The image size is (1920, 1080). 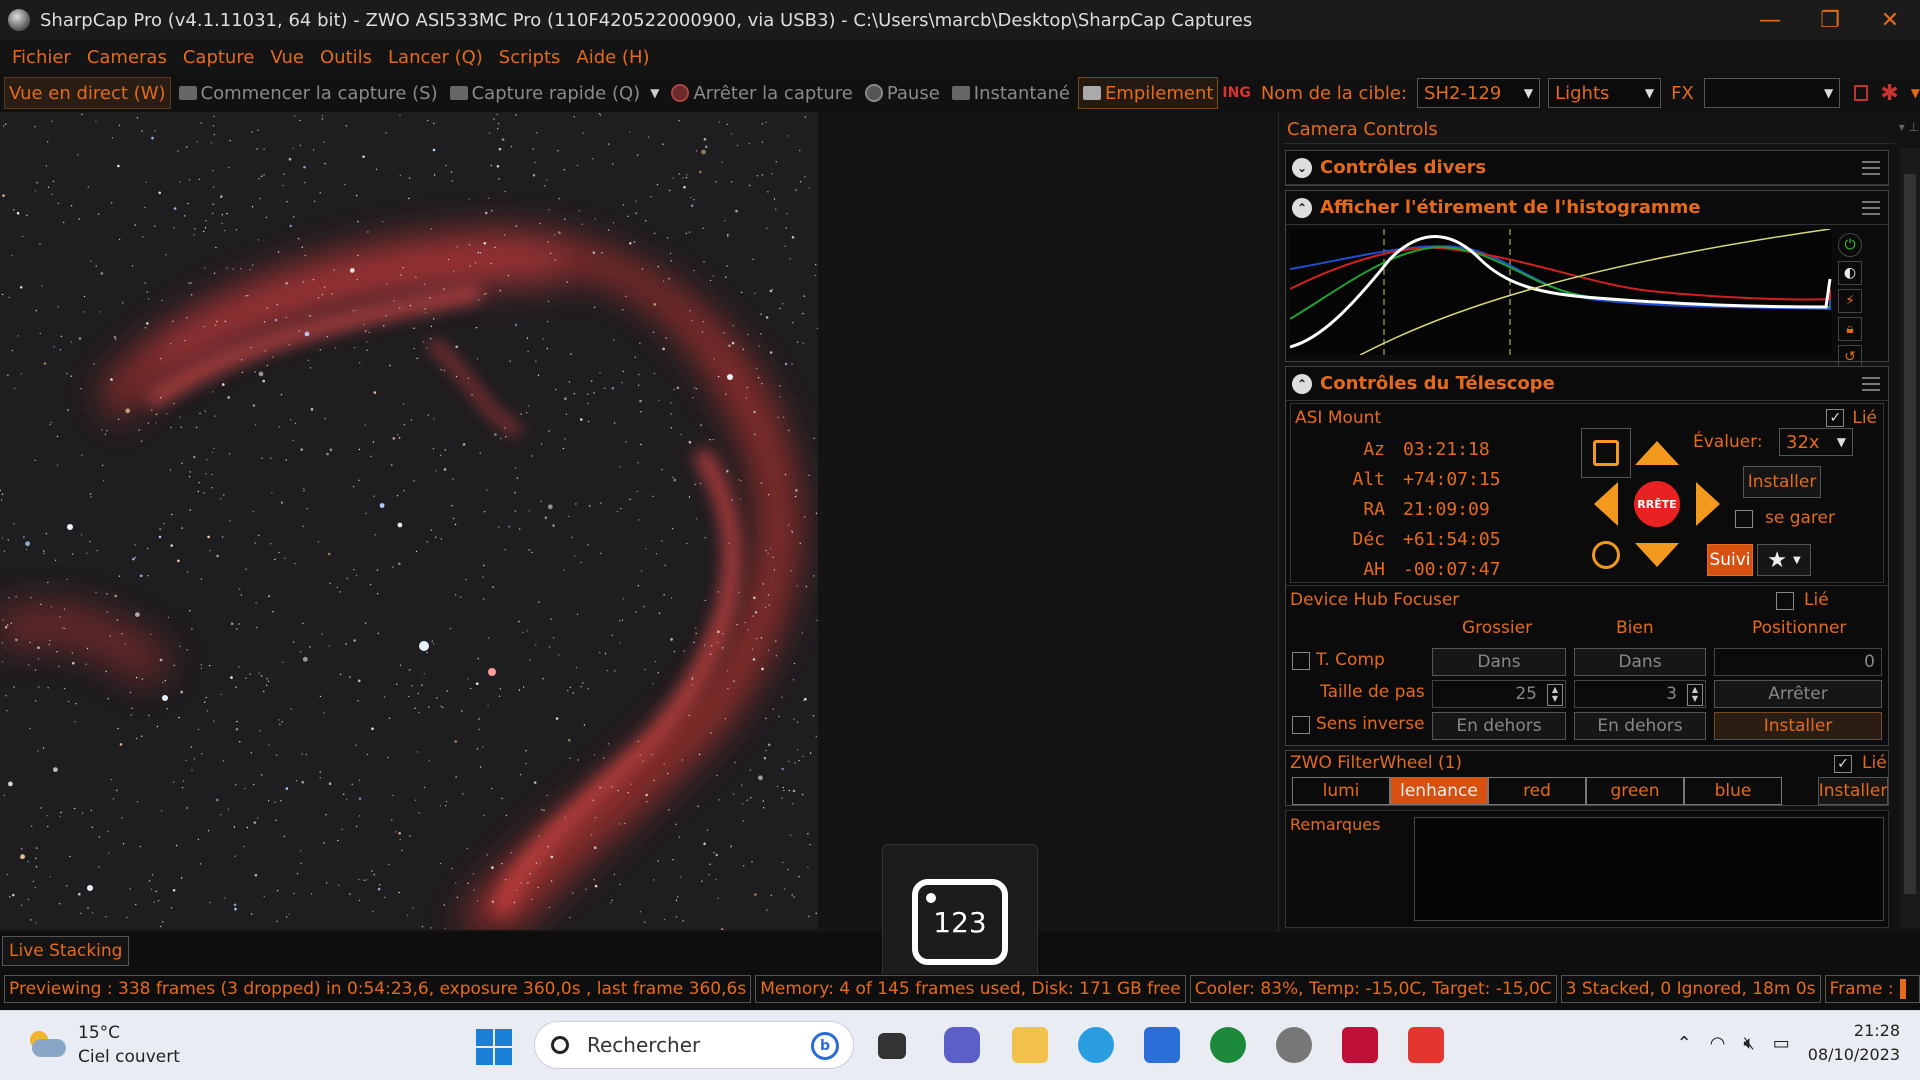 What do you see at coordinates (555, 93) in the screenshot?
I see `quick-capture-button: Capture rapide (Q) ▼` at bounding box center [555, 93].